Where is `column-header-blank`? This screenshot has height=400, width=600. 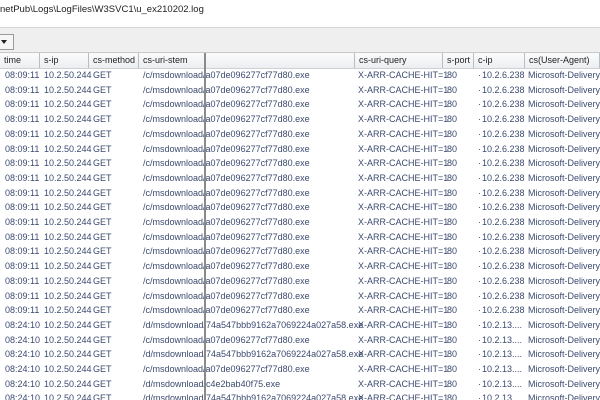 column-header-blank is located at coordinates (280, 60).